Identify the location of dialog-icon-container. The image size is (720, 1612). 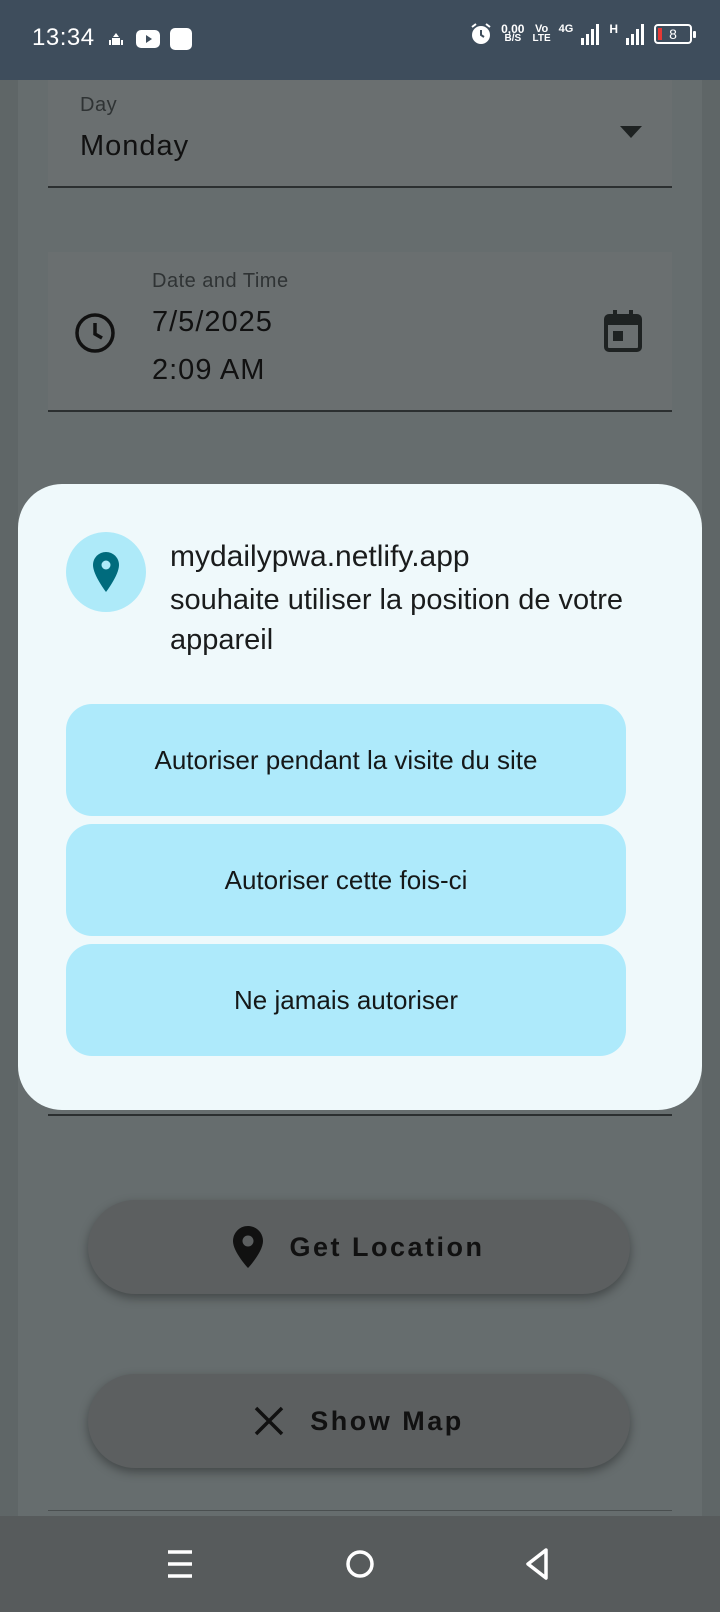
(106, 572).